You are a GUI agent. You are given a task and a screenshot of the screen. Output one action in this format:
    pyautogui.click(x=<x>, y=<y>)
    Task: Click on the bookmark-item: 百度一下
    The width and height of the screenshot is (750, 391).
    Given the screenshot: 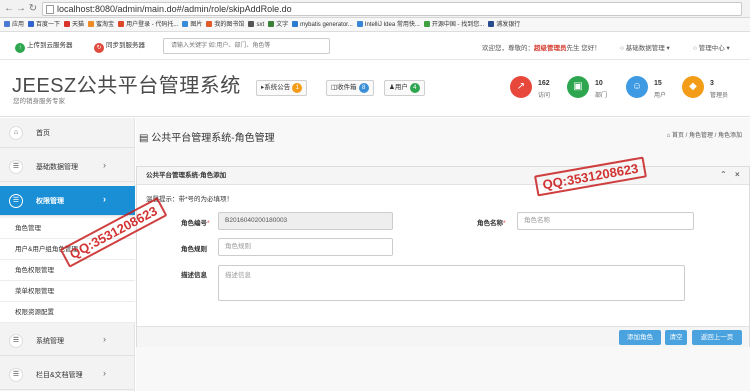 What is the action you would take?
    pyautogui.click(x=44, y=24)
    